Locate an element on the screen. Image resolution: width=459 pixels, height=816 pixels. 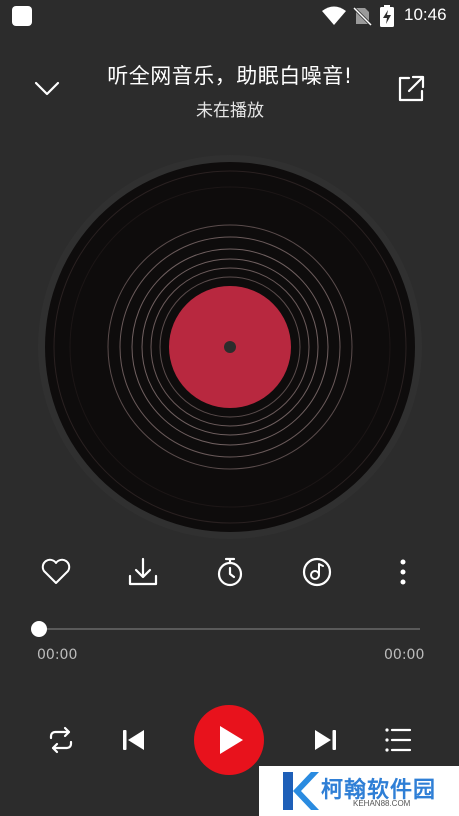
status-bar: 10:46 is located at coordinates (229, 16).